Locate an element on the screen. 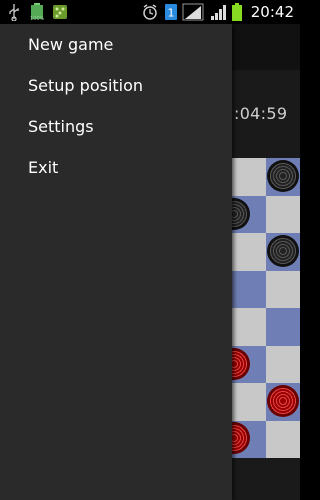 This screenshot has height=500, width=320. game-timer: :04:59 is located at coordinates (261, 113).